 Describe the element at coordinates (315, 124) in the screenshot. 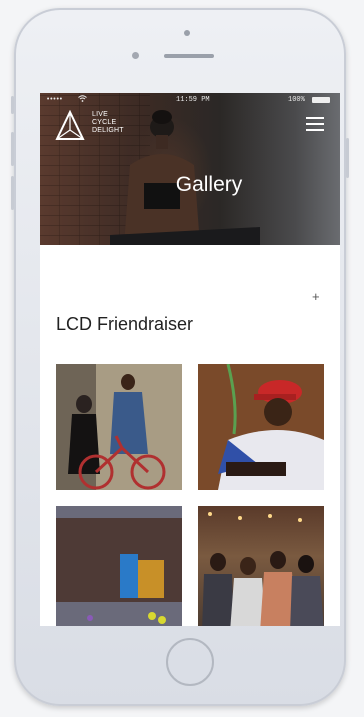

I see `hamburger-menu-icon` at that location.